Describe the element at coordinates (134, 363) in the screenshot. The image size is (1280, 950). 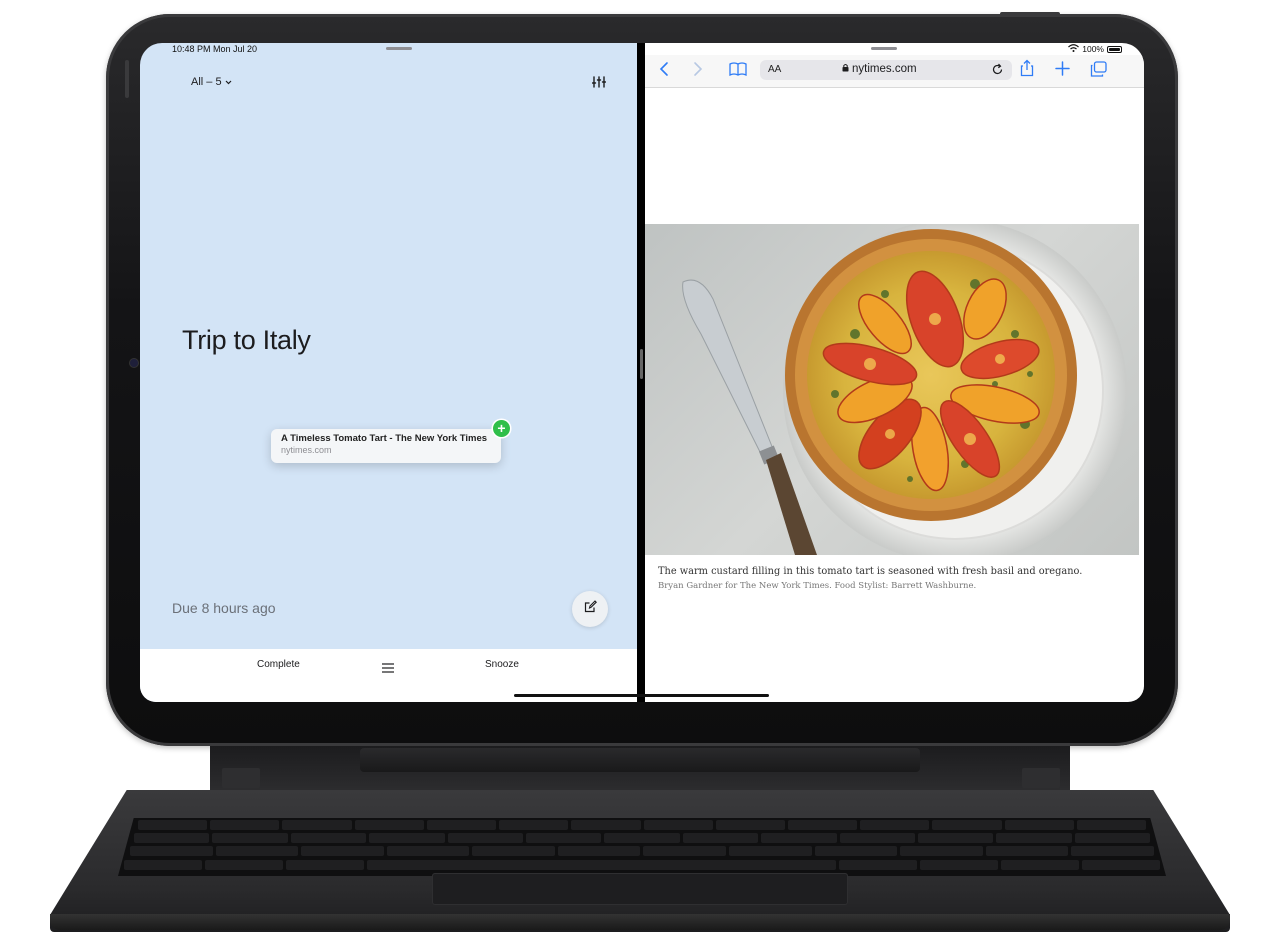
I see `front-camera` at that location.